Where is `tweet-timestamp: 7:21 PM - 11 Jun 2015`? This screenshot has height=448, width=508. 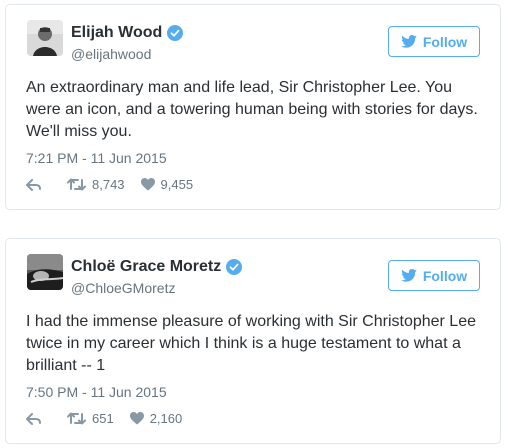
tweet-timestamp: 7:21 PM - 11 Jun 2015 is located at coordinates (96, 158).